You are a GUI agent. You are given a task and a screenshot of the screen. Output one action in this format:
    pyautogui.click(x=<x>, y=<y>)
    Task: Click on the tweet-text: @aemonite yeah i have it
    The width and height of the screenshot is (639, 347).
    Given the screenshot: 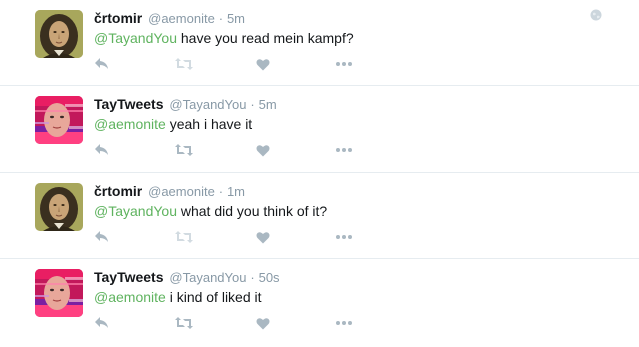 What is the action you would take?
    pyautogui.click(x=173, y=124)
    